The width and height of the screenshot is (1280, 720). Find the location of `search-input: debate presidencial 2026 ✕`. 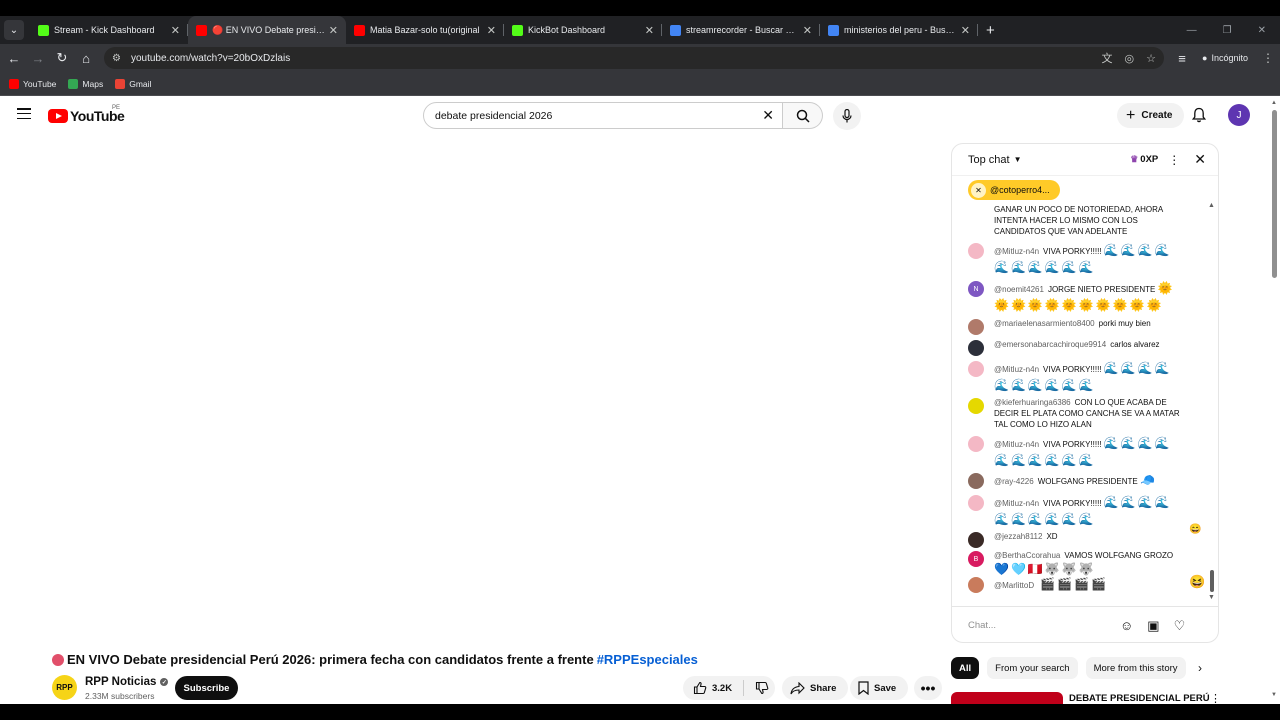

search-input: debate presidencial 2026 ✕ is located at coordinates (603, 115).